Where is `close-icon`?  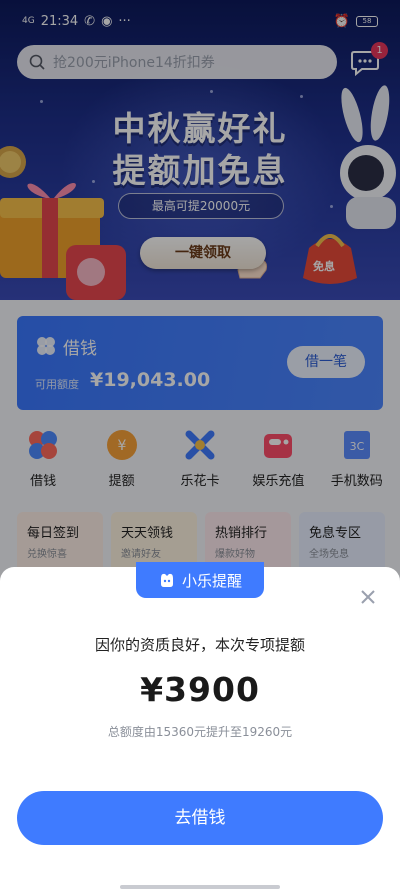
close-icon is located at coordinates (368, 597).